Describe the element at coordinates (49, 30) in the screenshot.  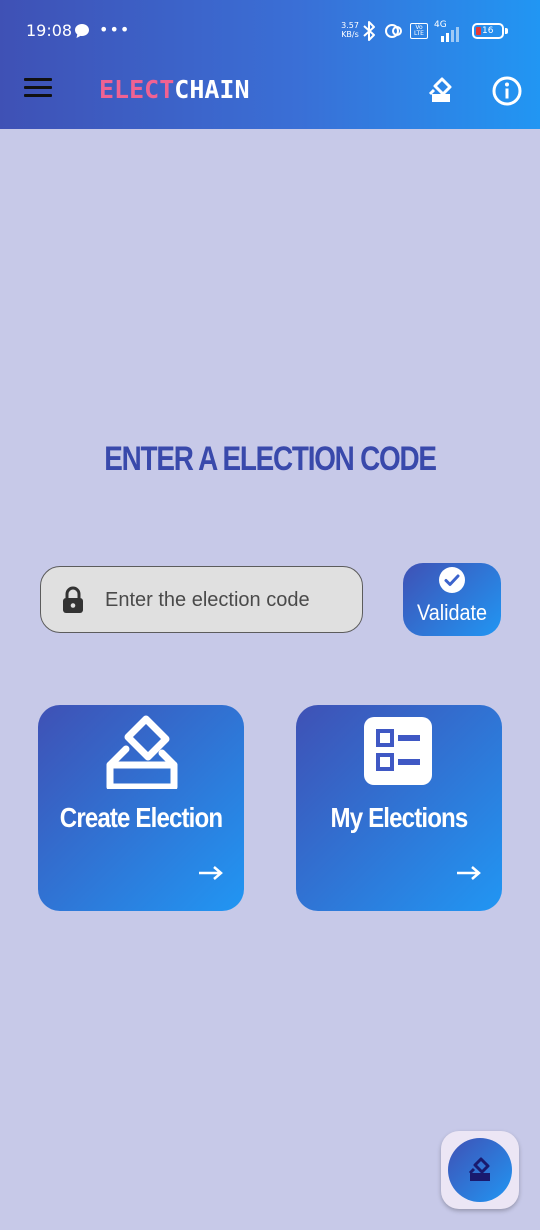
I see `status-time: 19:08` at that location.